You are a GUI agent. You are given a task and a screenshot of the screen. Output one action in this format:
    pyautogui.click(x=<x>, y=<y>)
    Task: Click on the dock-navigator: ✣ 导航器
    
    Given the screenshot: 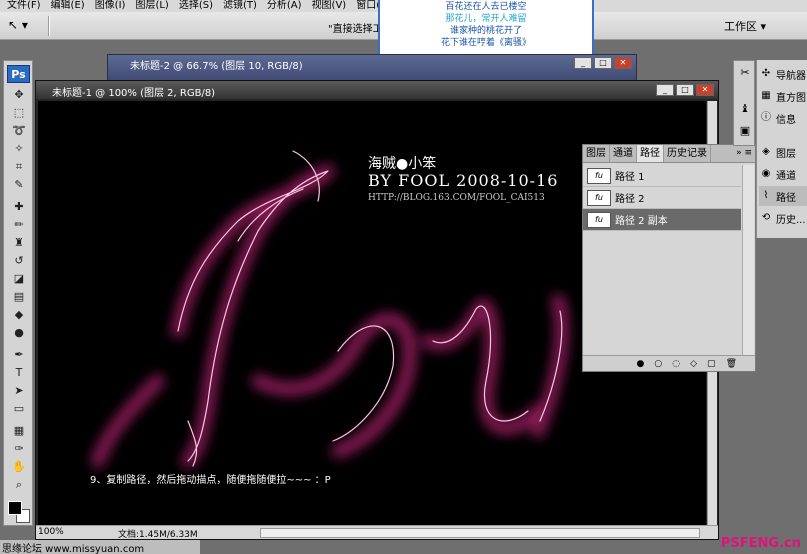 What is the action you would take?
    pyautogui.click(x=783, y=74)
    